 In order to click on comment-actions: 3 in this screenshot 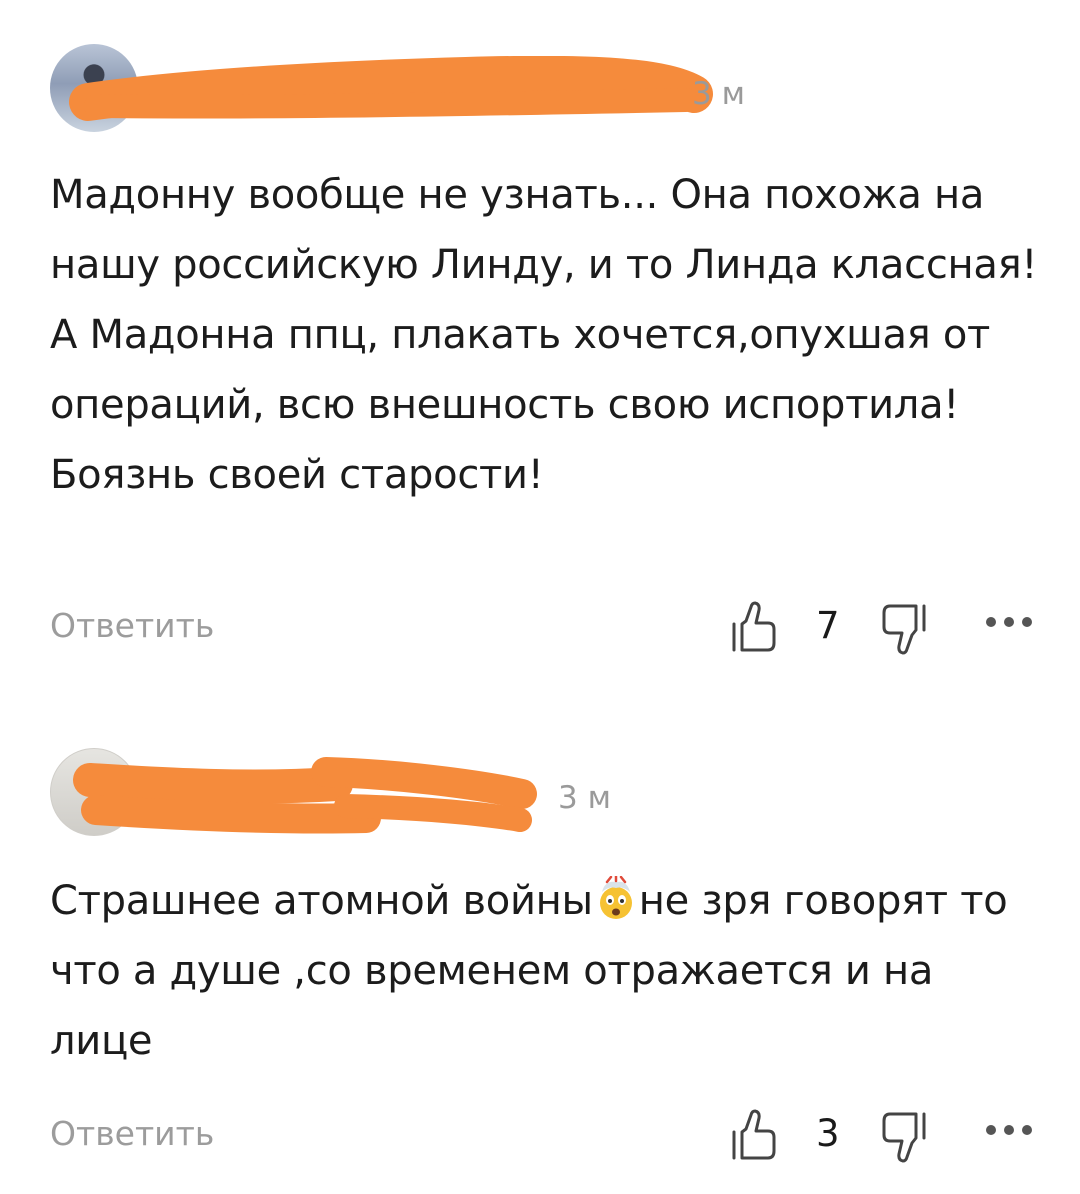, I will do `click(884, 1136)`.